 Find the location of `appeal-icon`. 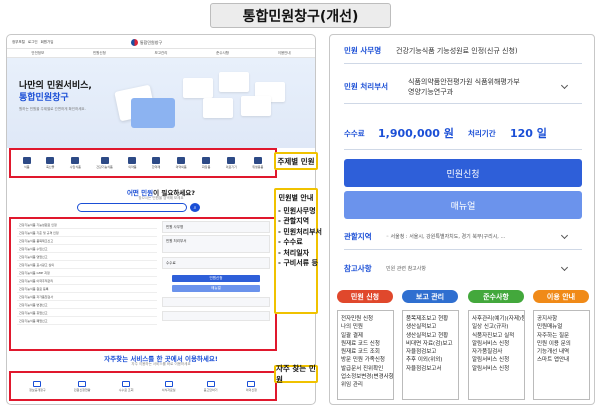

appeal-icon is located at coordinates (251, 383).